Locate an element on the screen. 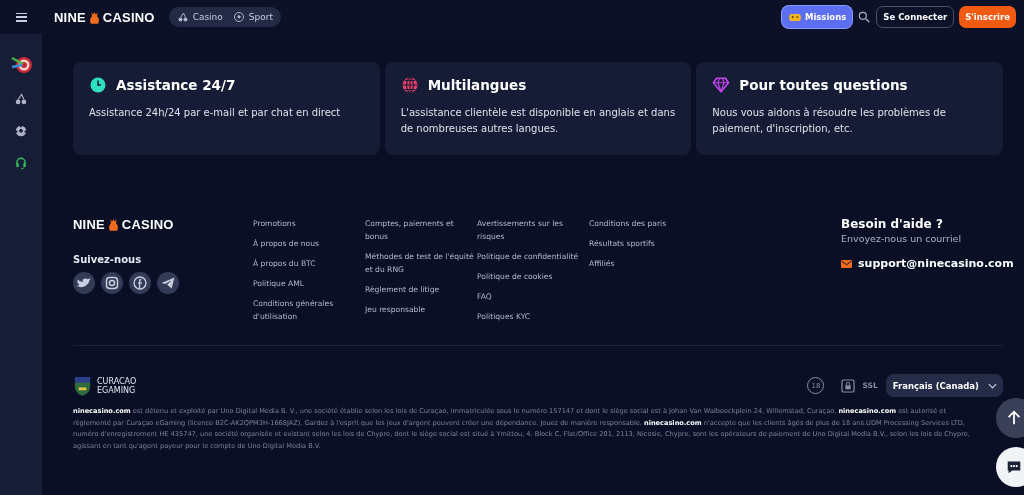 The width and height of the screenshot is (1024, 495). card-text: L'assistance clientèle est disponible en anglais et dans de nombreuses autres langues. is located at coordinates (538, 121).